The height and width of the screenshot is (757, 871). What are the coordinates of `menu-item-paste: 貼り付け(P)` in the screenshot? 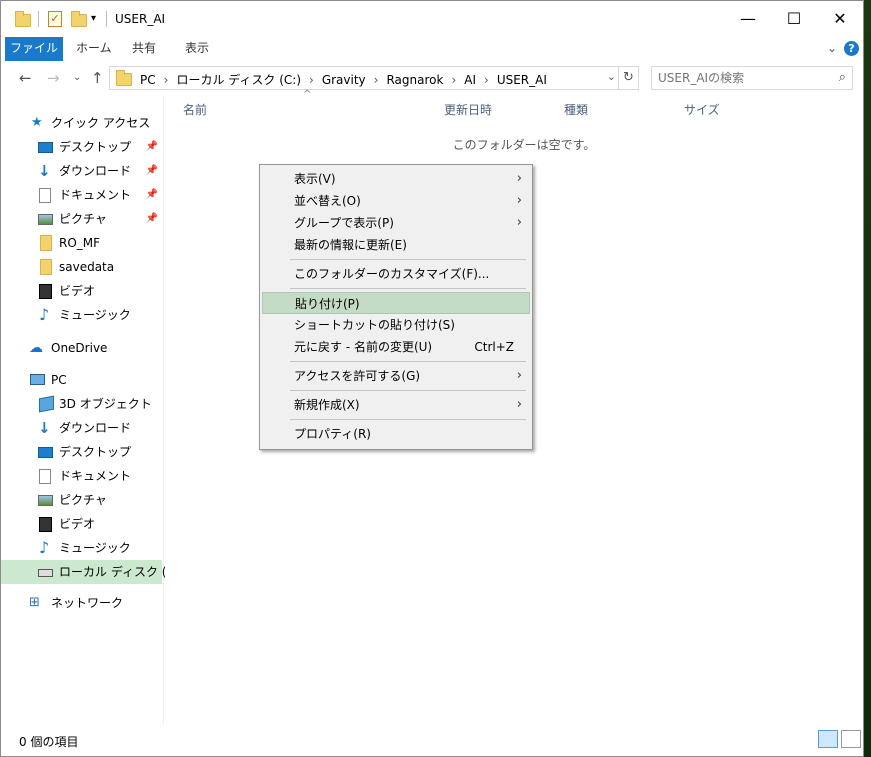 It's located at (396, 303).